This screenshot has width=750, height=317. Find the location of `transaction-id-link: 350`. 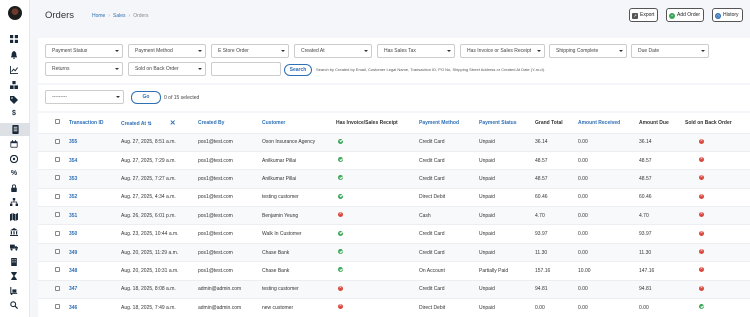

transaction-id-link: 350 is located at coordinates (95, 234).